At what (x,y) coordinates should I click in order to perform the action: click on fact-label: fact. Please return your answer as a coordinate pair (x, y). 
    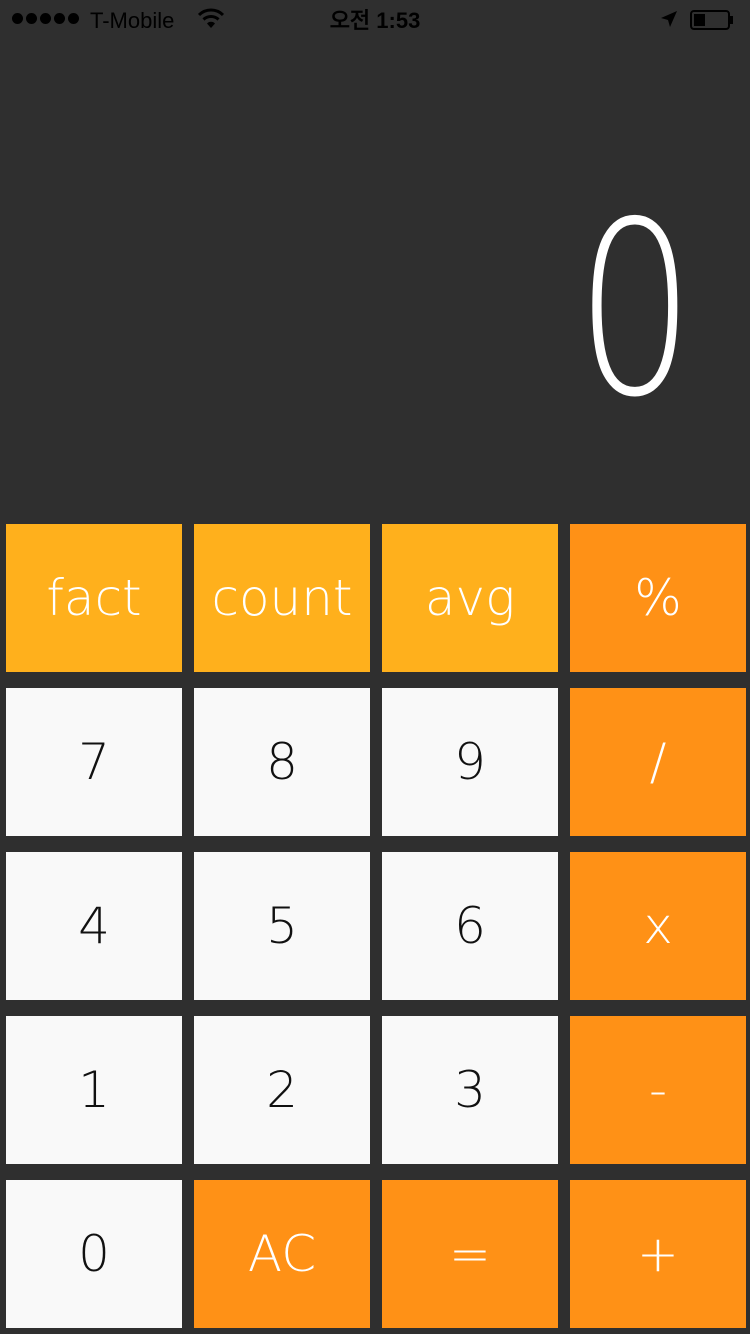
    Looking at the image, I should click on (94, 598).